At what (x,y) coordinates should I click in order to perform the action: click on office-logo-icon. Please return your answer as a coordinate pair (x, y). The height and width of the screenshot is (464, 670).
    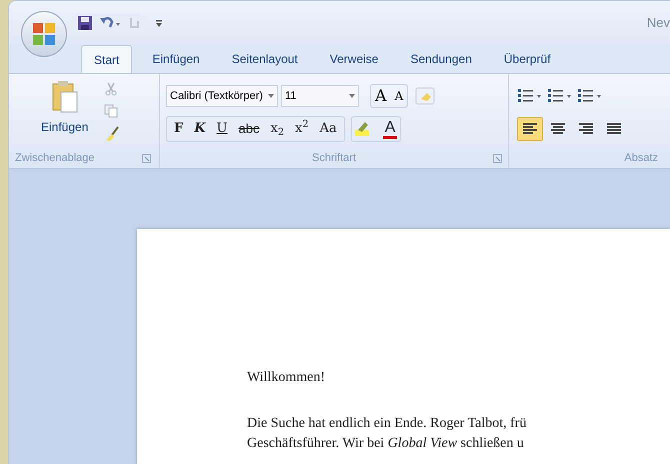
    Looking at the image, I should click on (44, 34).